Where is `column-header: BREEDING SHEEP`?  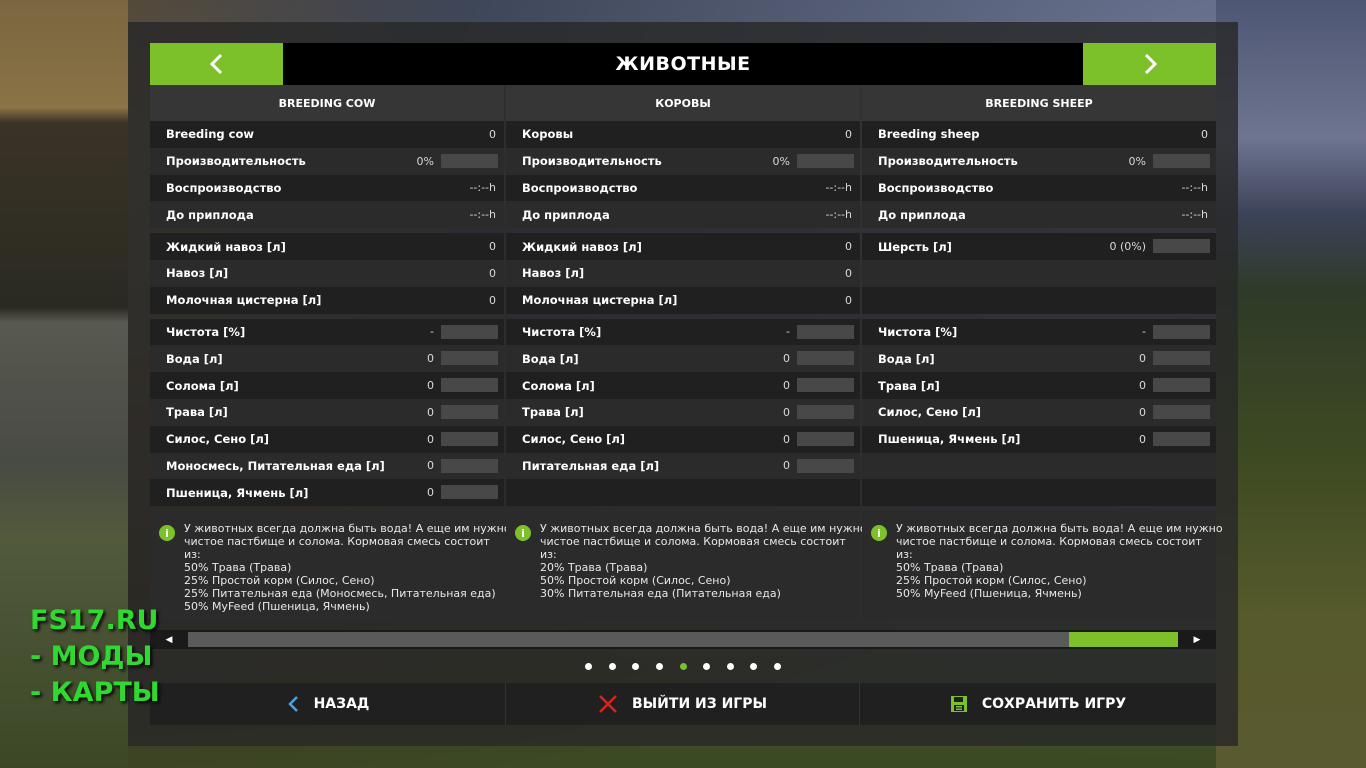
column-header: BREEDING SHEEP is located at coordinates (1039, 103).